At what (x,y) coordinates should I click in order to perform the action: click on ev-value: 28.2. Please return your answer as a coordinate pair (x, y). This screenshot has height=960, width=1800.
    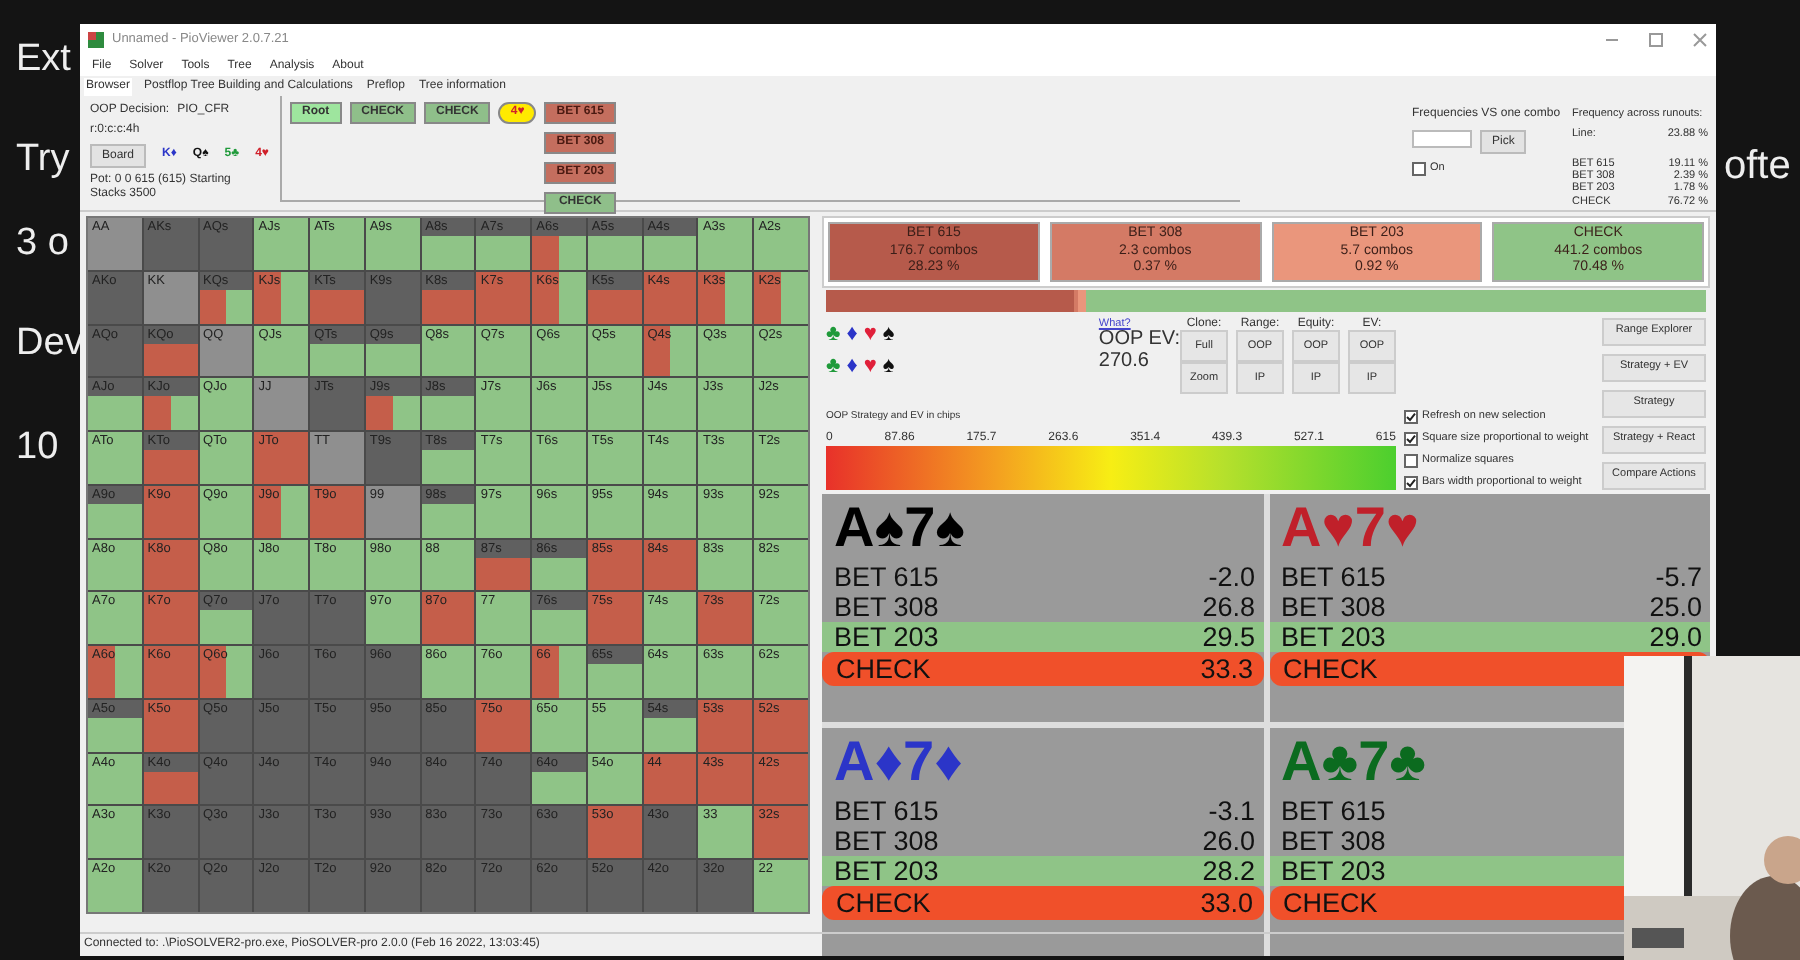
    Looking at the image, I should click on (1228, 870).